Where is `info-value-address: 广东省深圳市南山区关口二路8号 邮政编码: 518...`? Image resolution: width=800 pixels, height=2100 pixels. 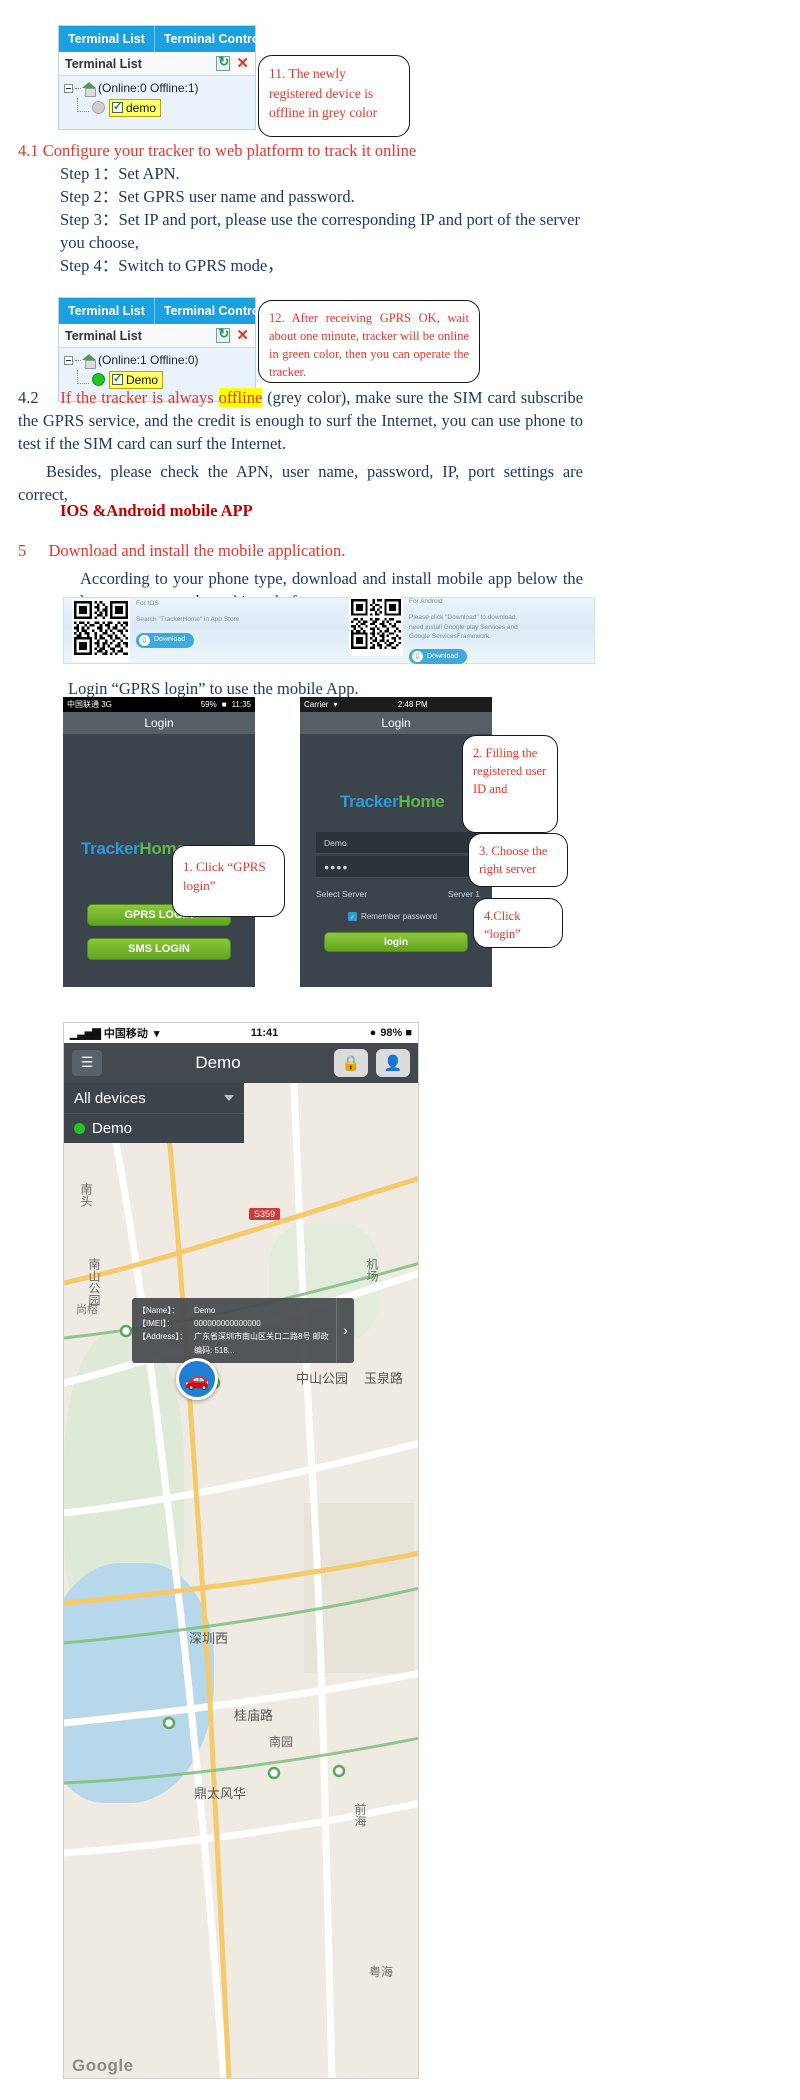 info-value-address: 广东省深圳市南山区关口二路8号 邮政编码: 518... is located at coordinates (261, 1343).